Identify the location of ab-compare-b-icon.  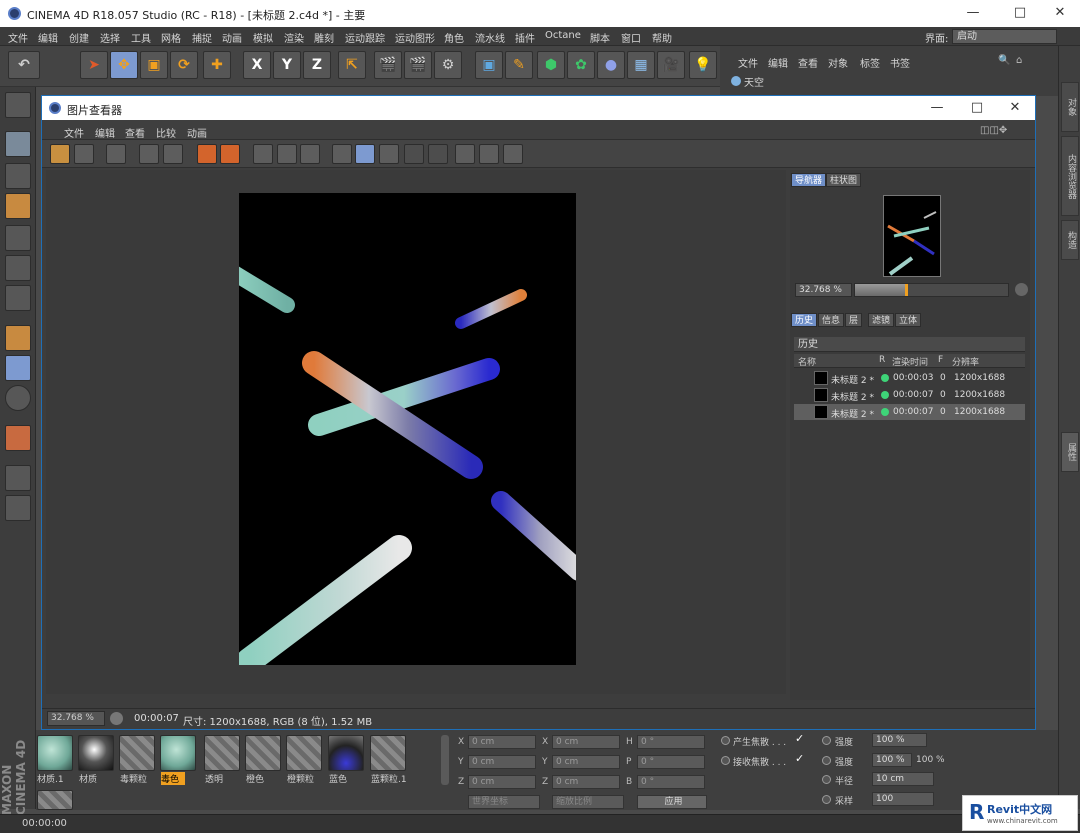
(287, 154).